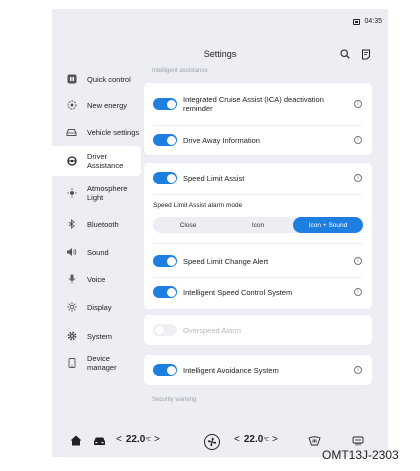 The height and width of the screenshot is (471, 420). I want to click on sidebar-item-label: Driver Assistance, so click(105, 161).